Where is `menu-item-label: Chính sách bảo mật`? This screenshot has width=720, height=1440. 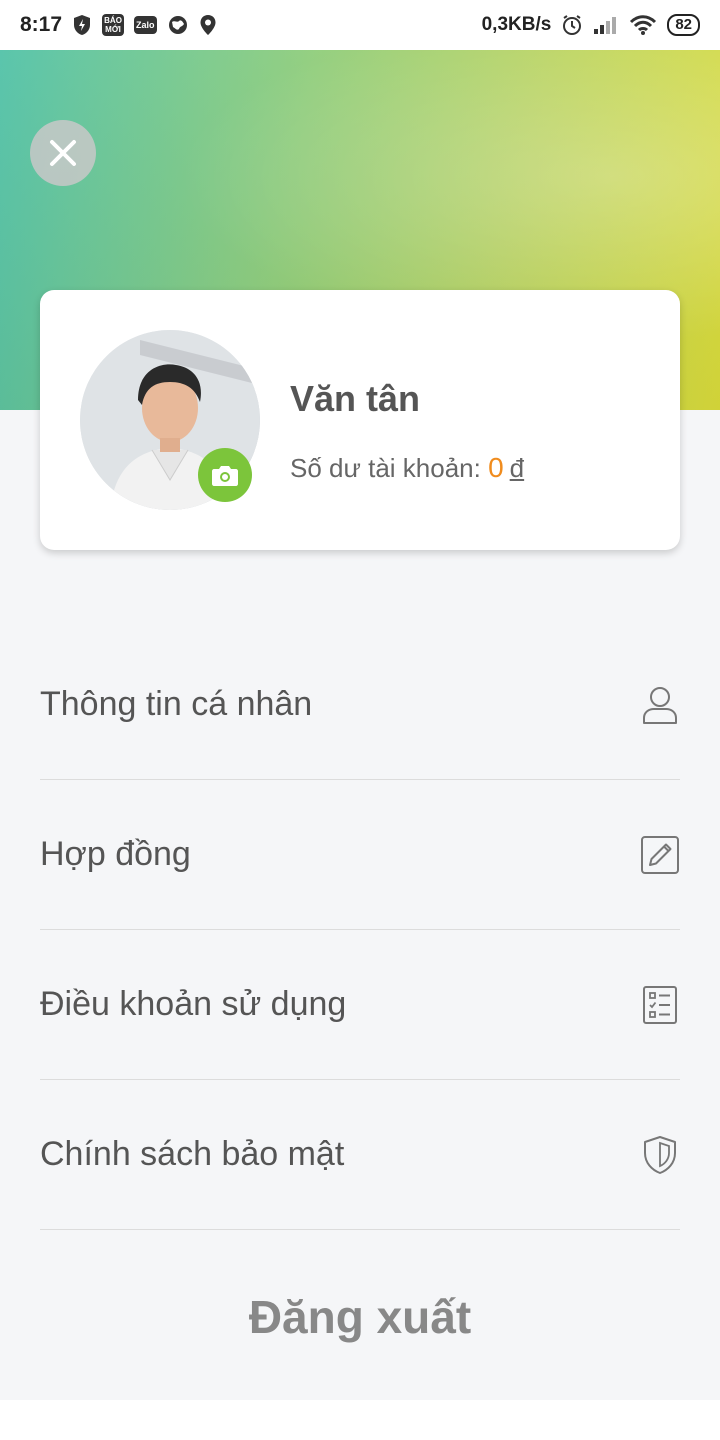
menu-item-label: Chính sách bảo mật is located at coordinates (192, 1154).